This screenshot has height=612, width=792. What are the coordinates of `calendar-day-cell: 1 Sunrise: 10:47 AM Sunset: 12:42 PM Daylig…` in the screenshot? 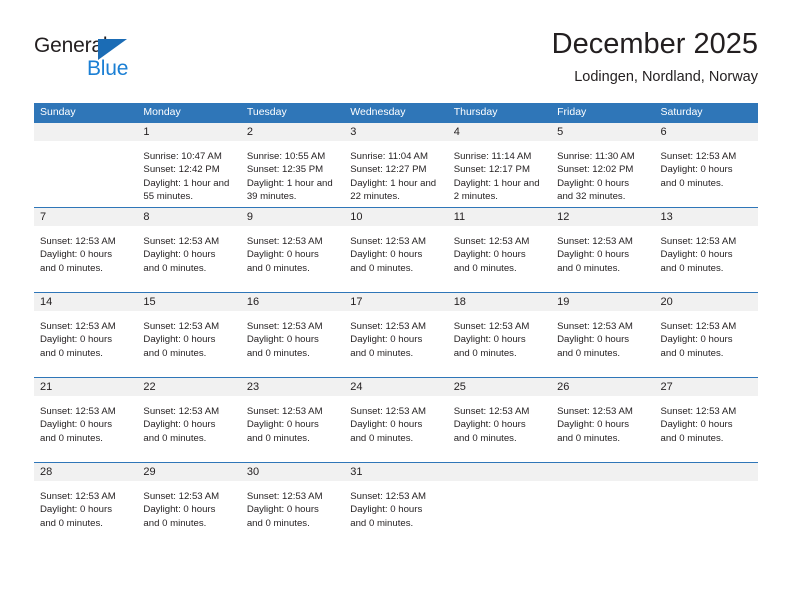 It's located at (189, 165).